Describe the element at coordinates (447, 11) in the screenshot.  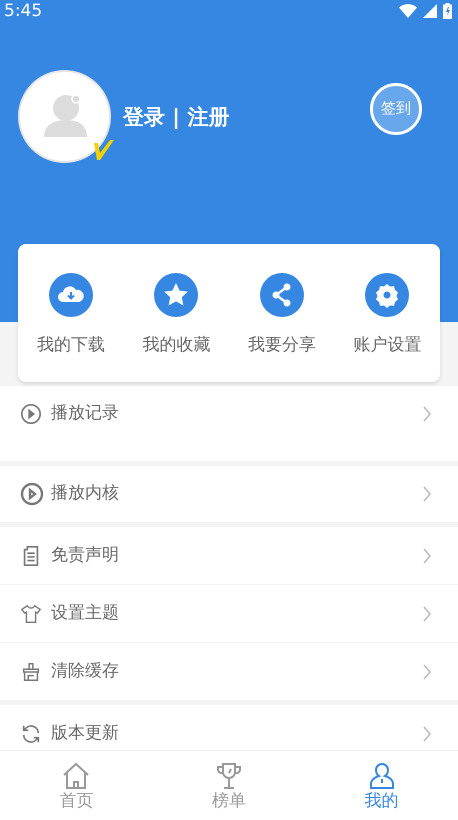
I see `battery-icon` at that location.